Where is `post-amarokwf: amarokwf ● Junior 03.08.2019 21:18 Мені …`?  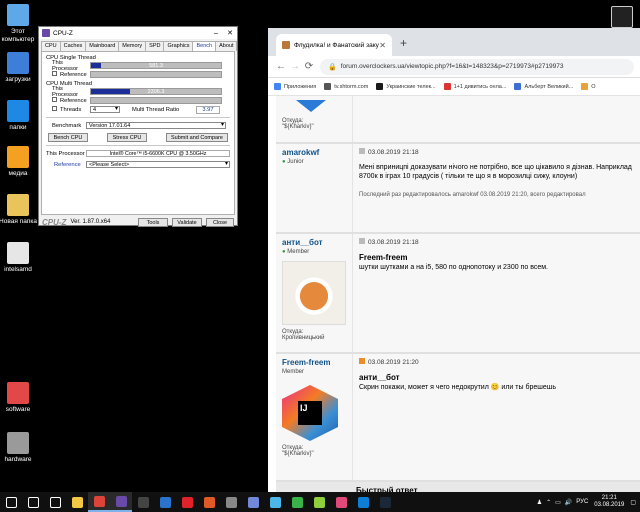
post-amarokwf: amarokwf ● Junior 03.08.2019 21:18 Мені … is located at coordinates (458, 189).